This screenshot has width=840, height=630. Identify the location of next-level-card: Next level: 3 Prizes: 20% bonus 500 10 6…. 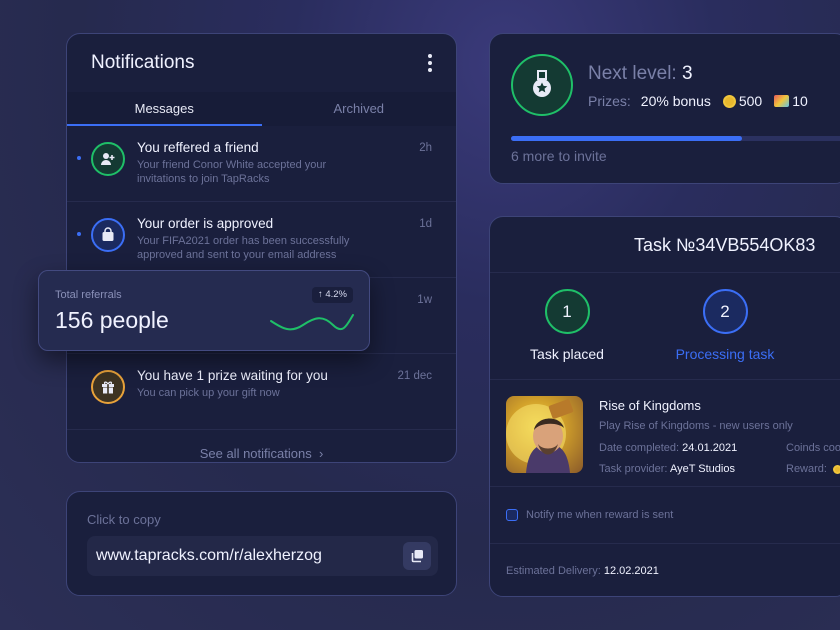
(664, 108).